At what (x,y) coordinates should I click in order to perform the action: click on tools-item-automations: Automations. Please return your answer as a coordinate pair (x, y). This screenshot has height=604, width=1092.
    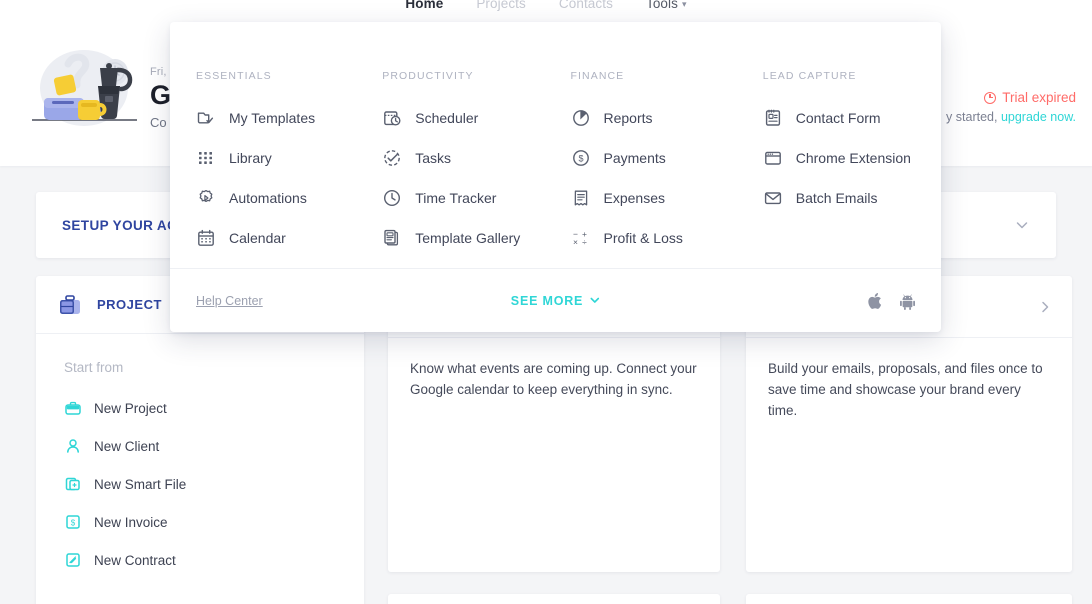
    Looking at the image, I should click on (285, 198).